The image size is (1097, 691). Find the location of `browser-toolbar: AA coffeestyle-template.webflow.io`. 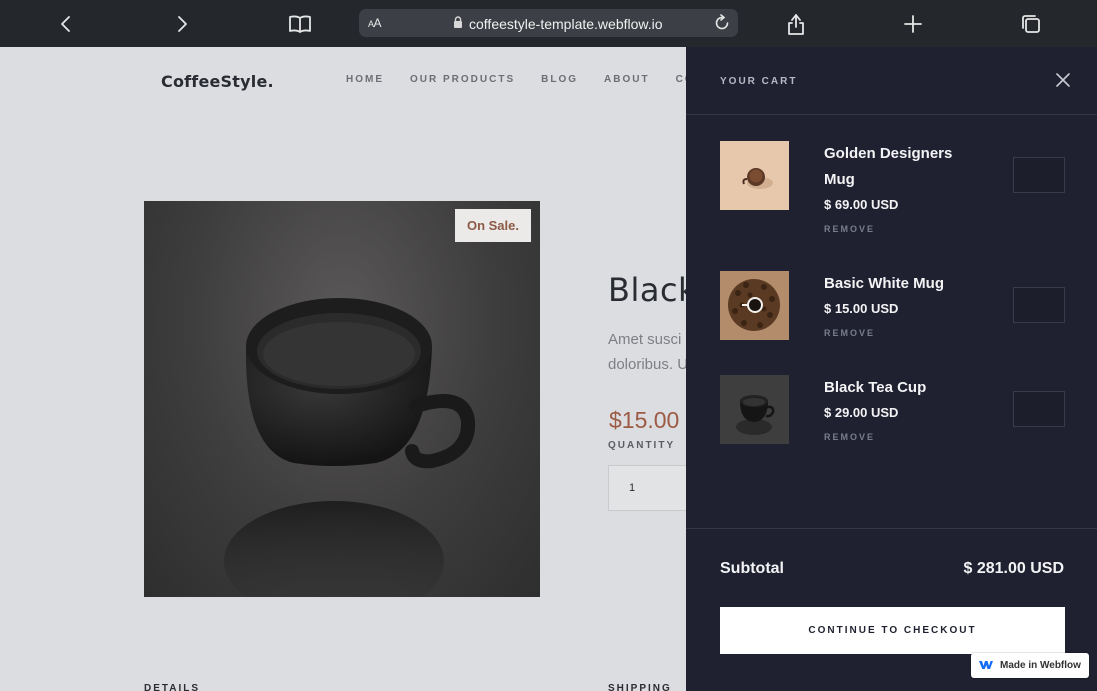

browser-toolbar: AA coffeestyle-template.webflow.io is located at coordinates (548, 23).